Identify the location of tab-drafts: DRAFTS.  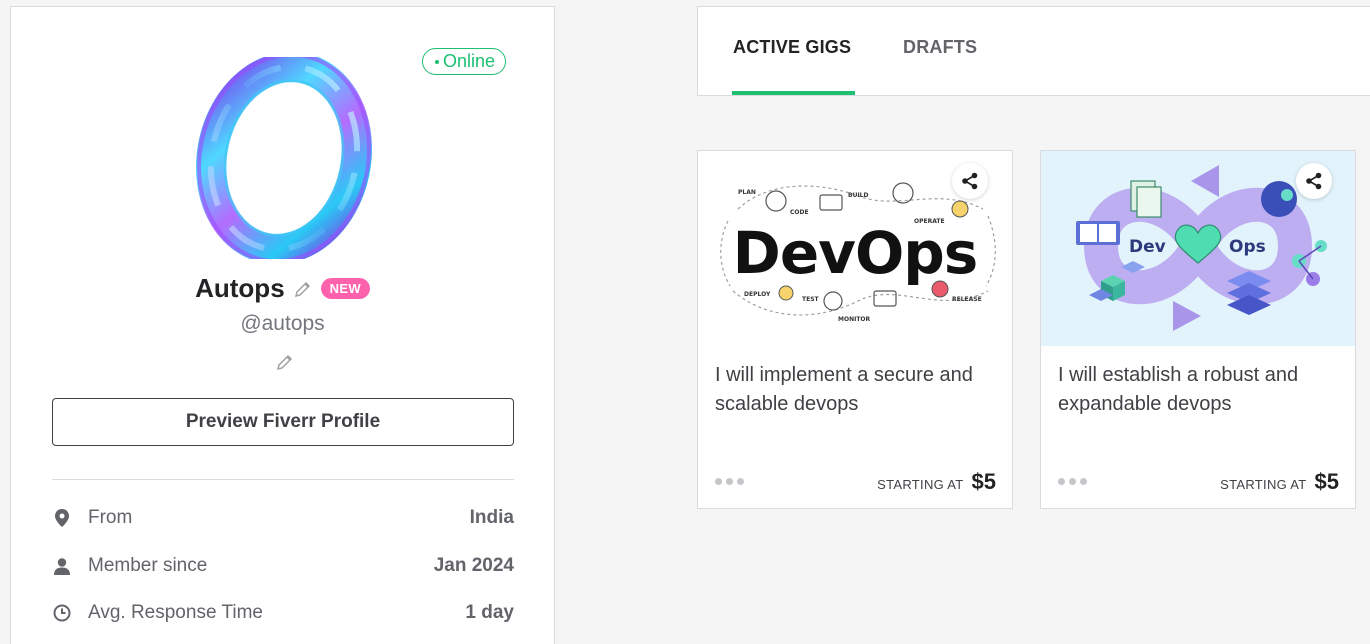
(940, 47).